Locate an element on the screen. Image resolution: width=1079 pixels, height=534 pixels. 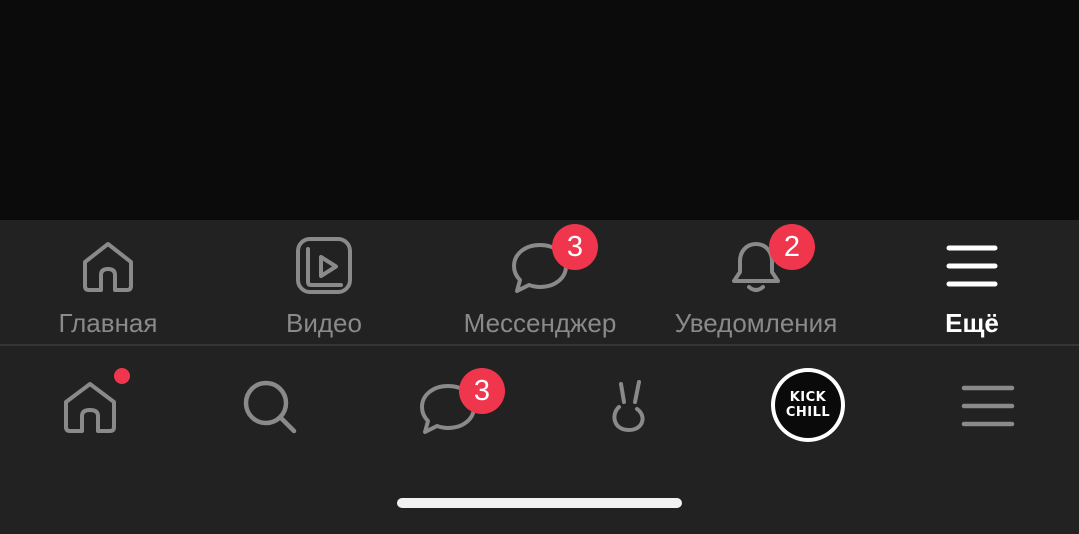
avatar-logo-text: KICK CHILL is located at coordinates (808, 405).